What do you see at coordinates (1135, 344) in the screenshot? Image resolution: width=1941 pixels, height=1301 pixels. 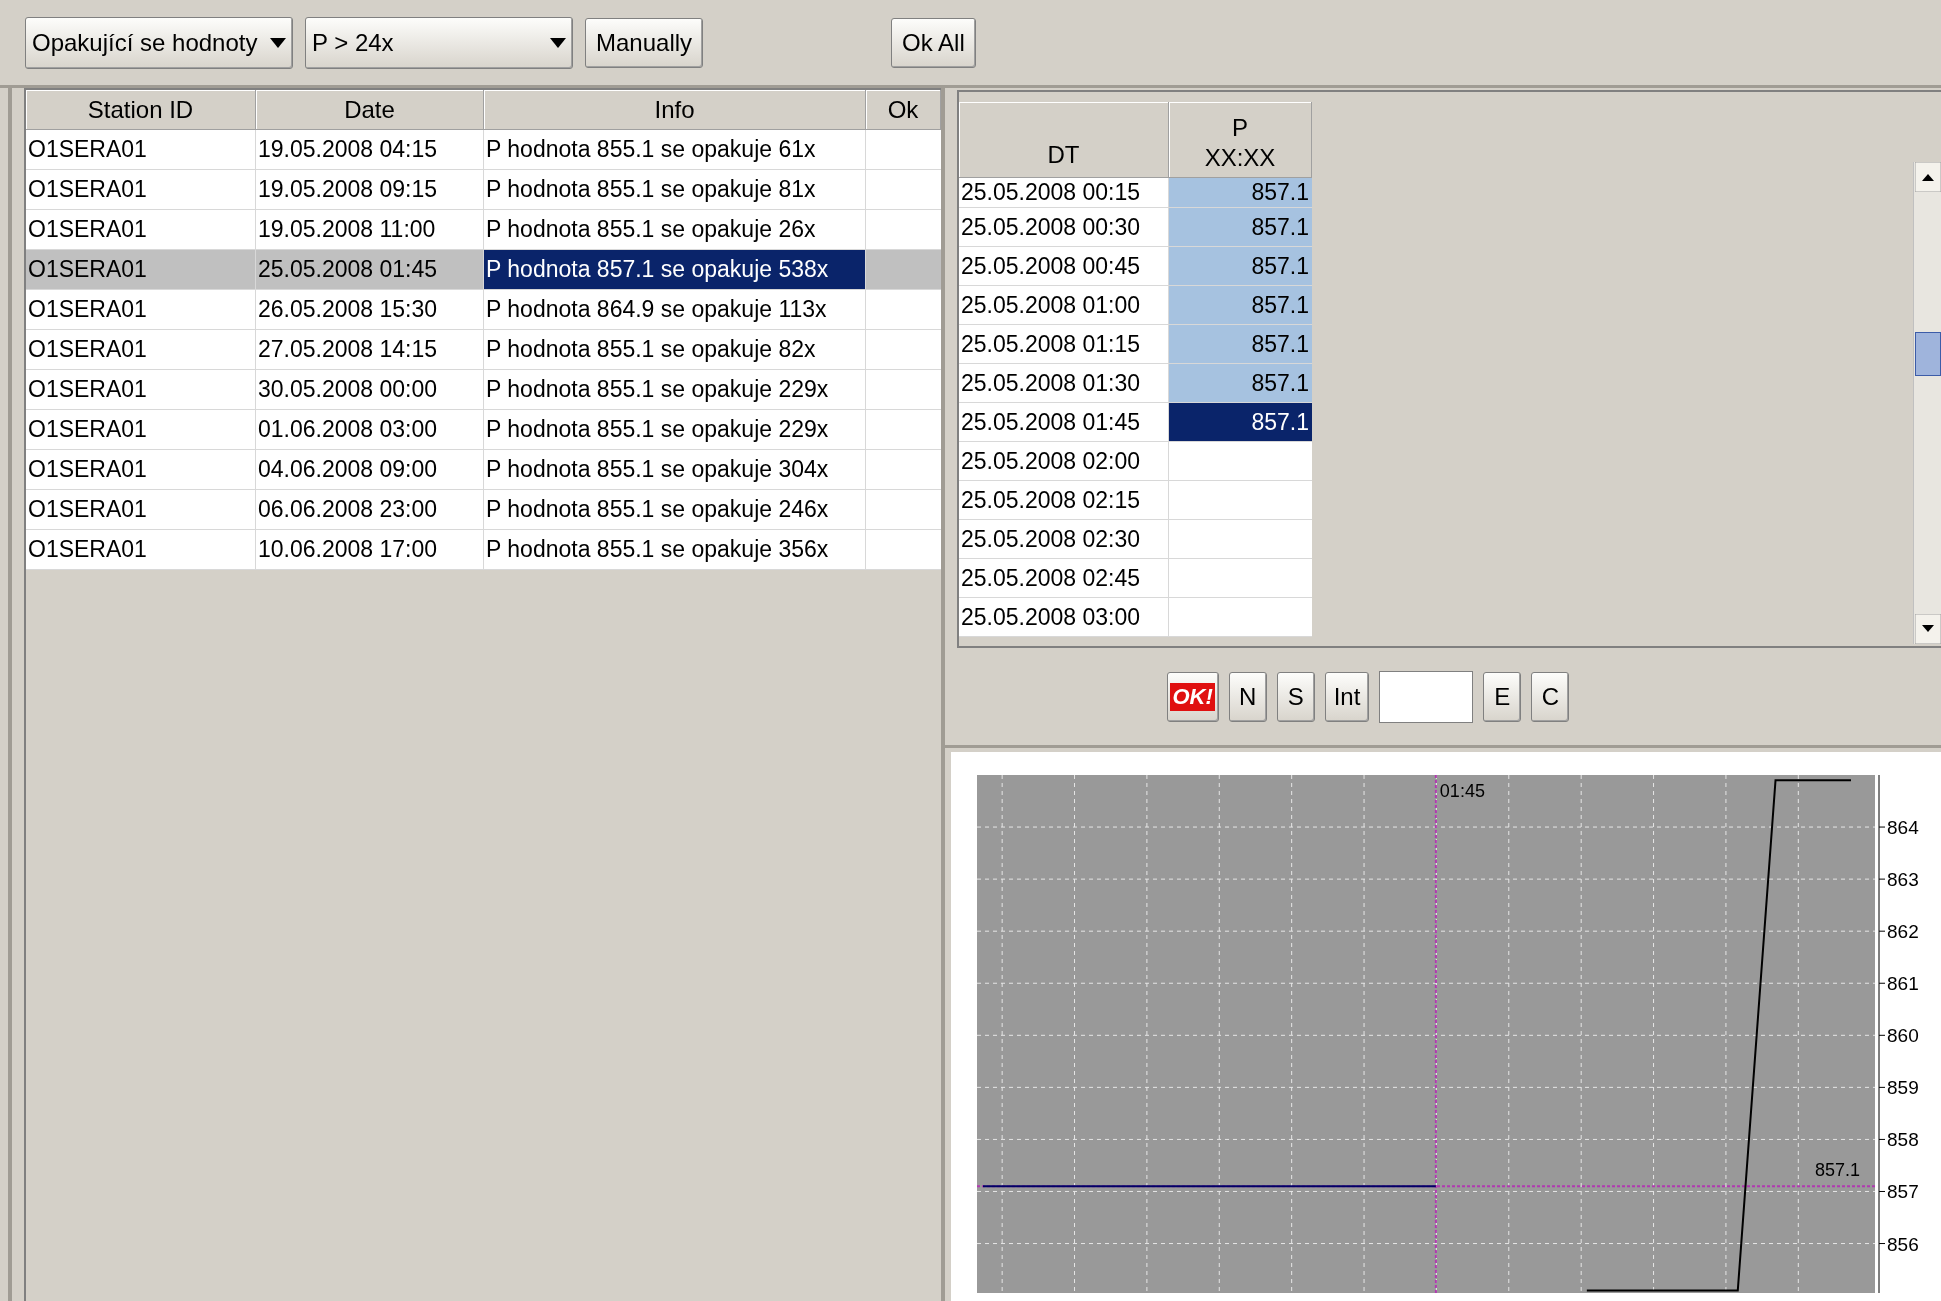 I see `table-row: 25.05.2008 01:15 857.1` at bounding box center [1135, 344].